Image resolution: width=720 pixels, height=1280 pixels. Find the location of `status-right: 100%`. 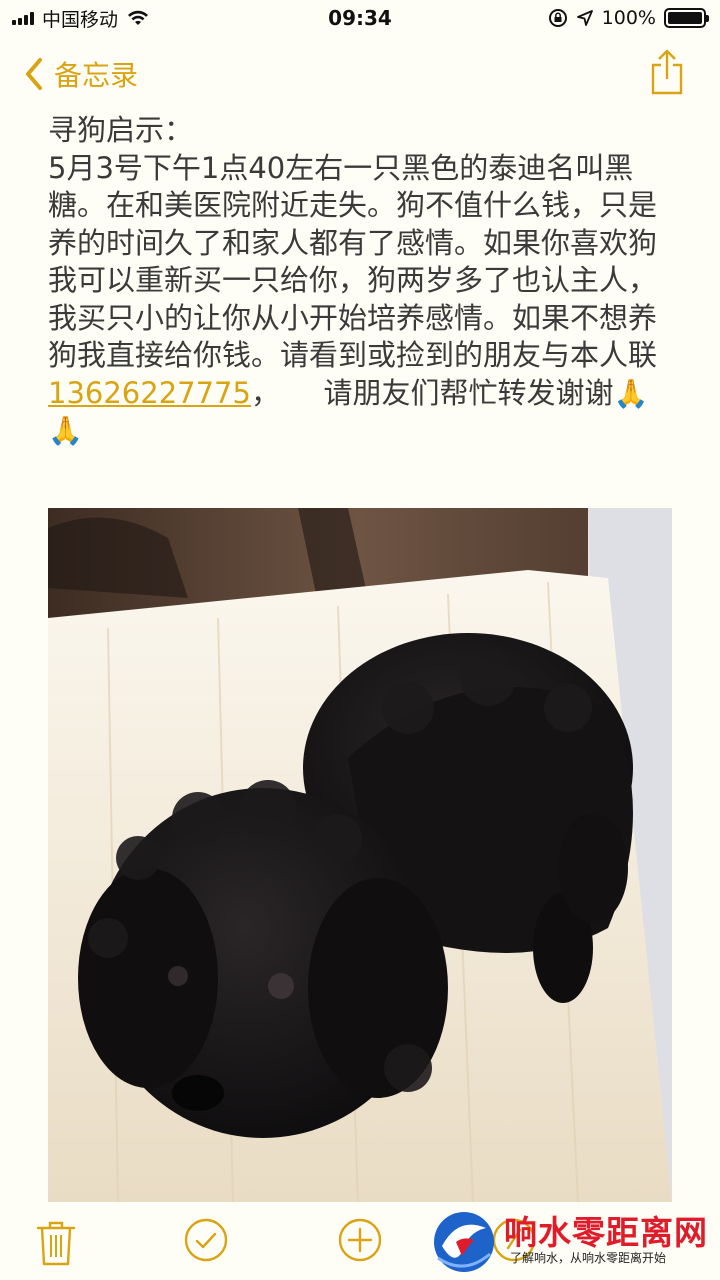

status-right: 100% is located at coordinates (628, 18).